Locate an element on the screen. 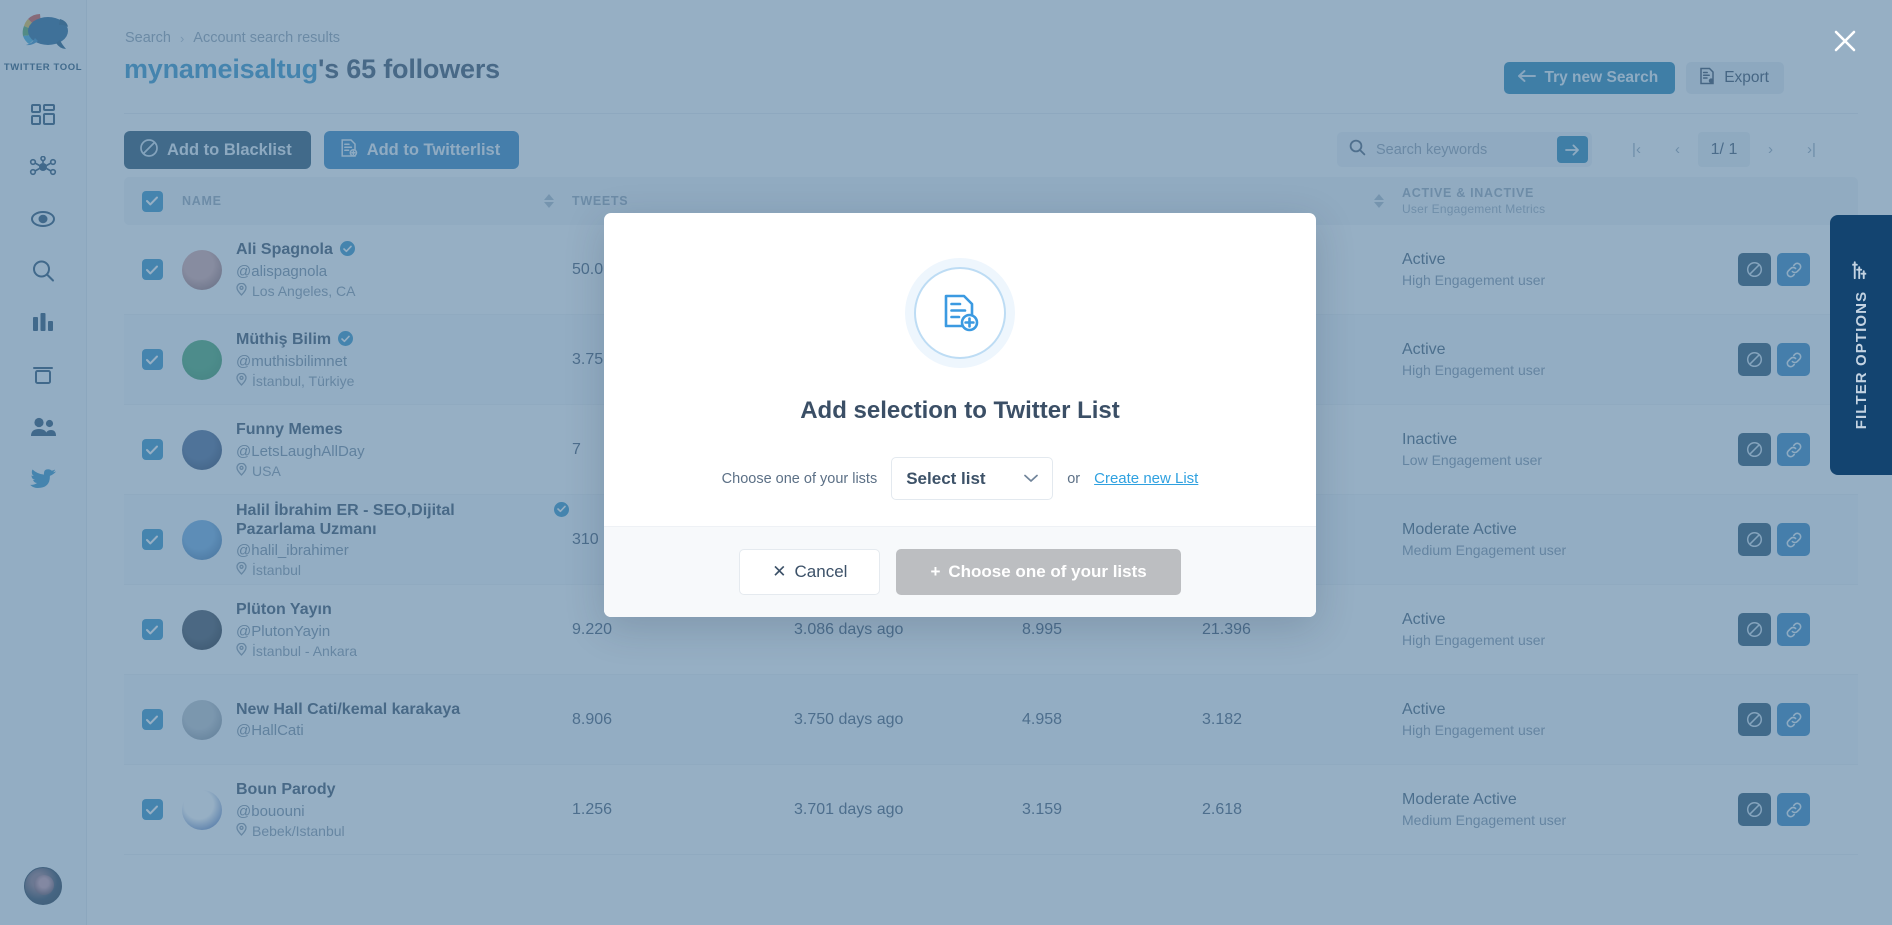 The height and width of the screenshot is (925, 1892). row-status: Inactive is located at coordinates (1430, 439).